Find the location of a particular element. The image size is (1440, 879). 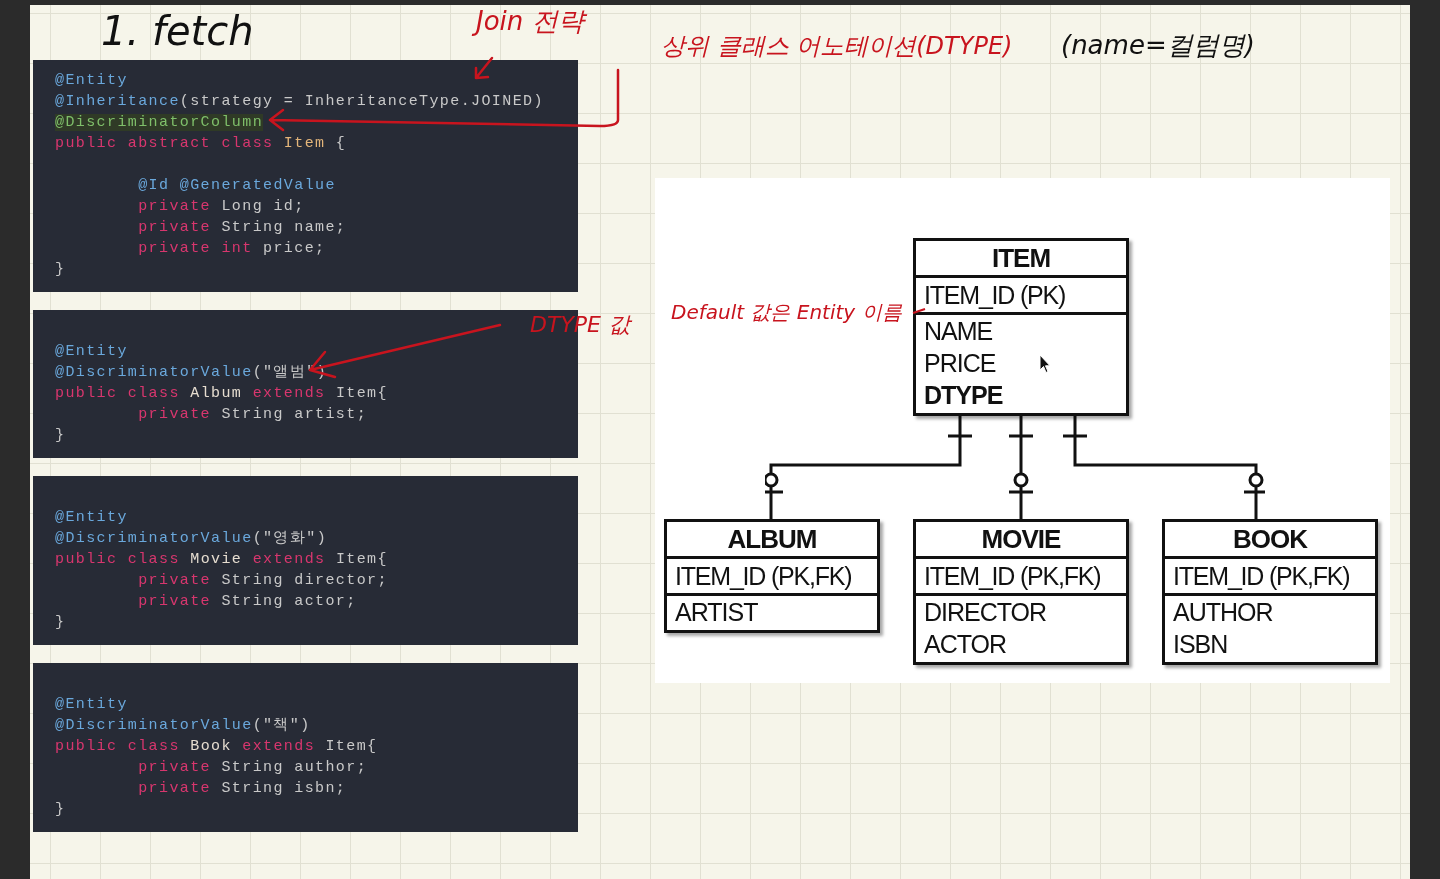

code-line: private String isbn; is located at coordinates (242, 789).